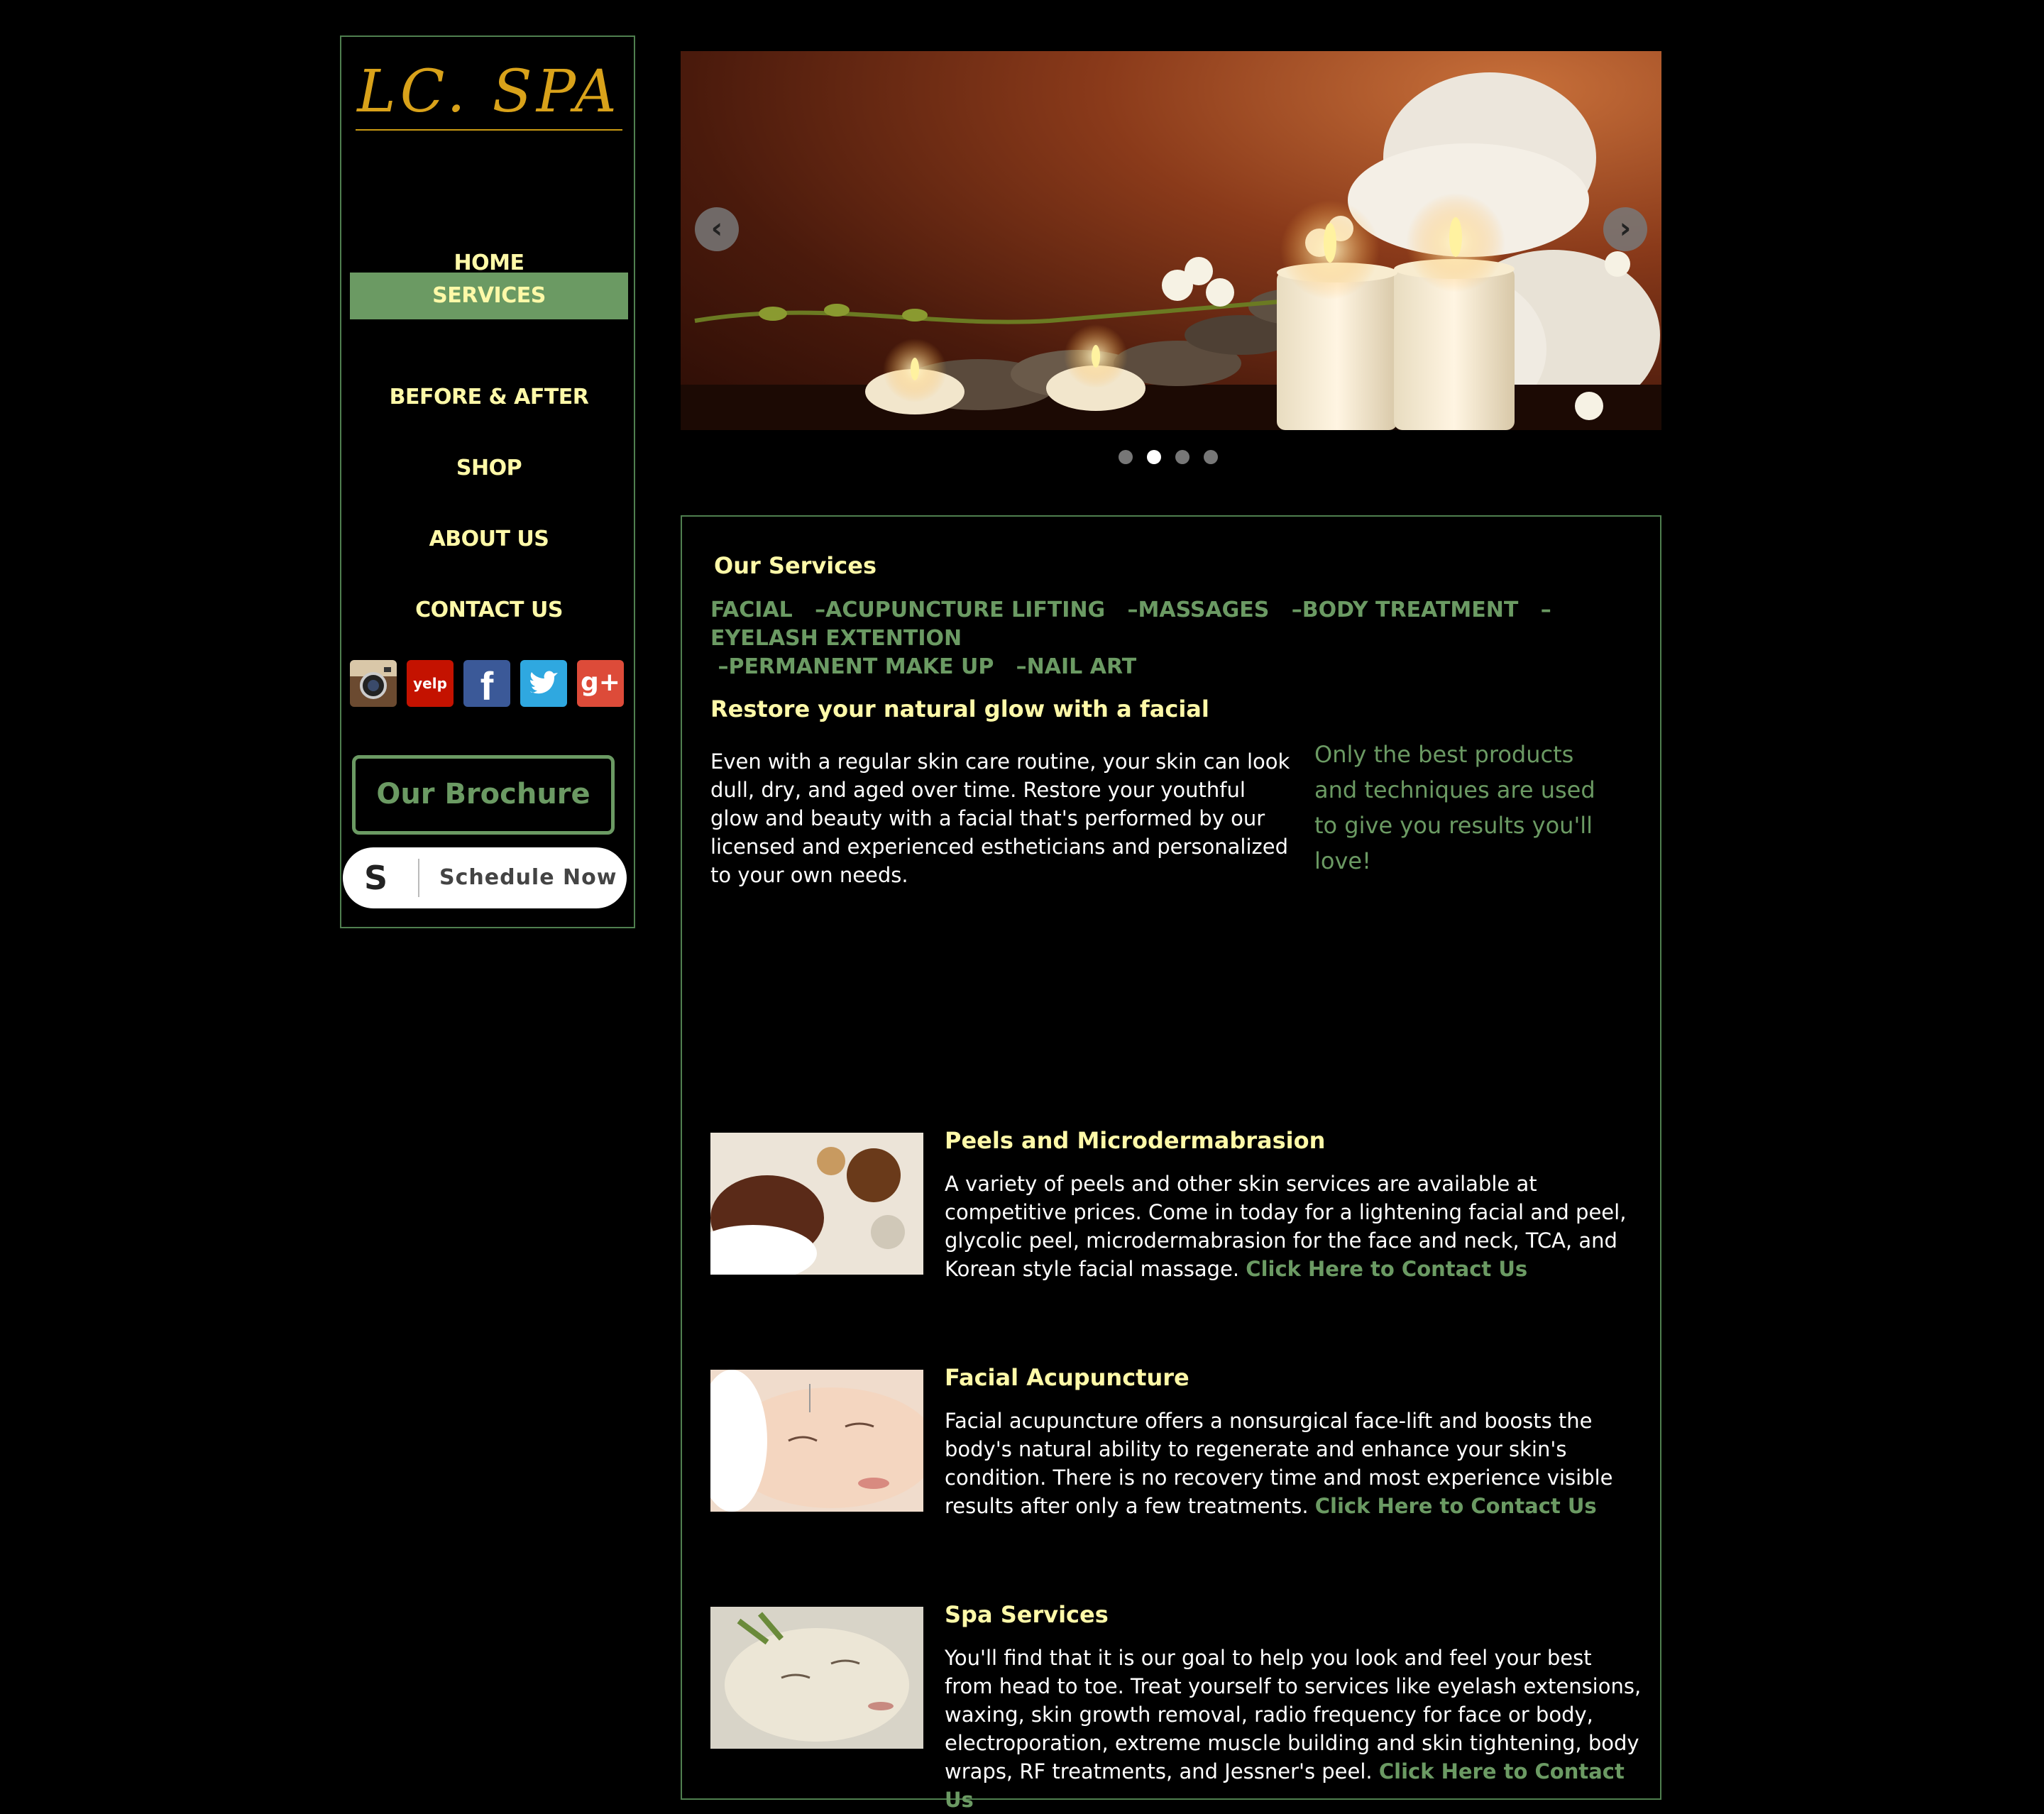 The height and width of the screenshot is (1814, 2044). Describe the element at coordinates (376, 878) in the screenshot. I see `schedulicity-logo-icon: S` at that location.